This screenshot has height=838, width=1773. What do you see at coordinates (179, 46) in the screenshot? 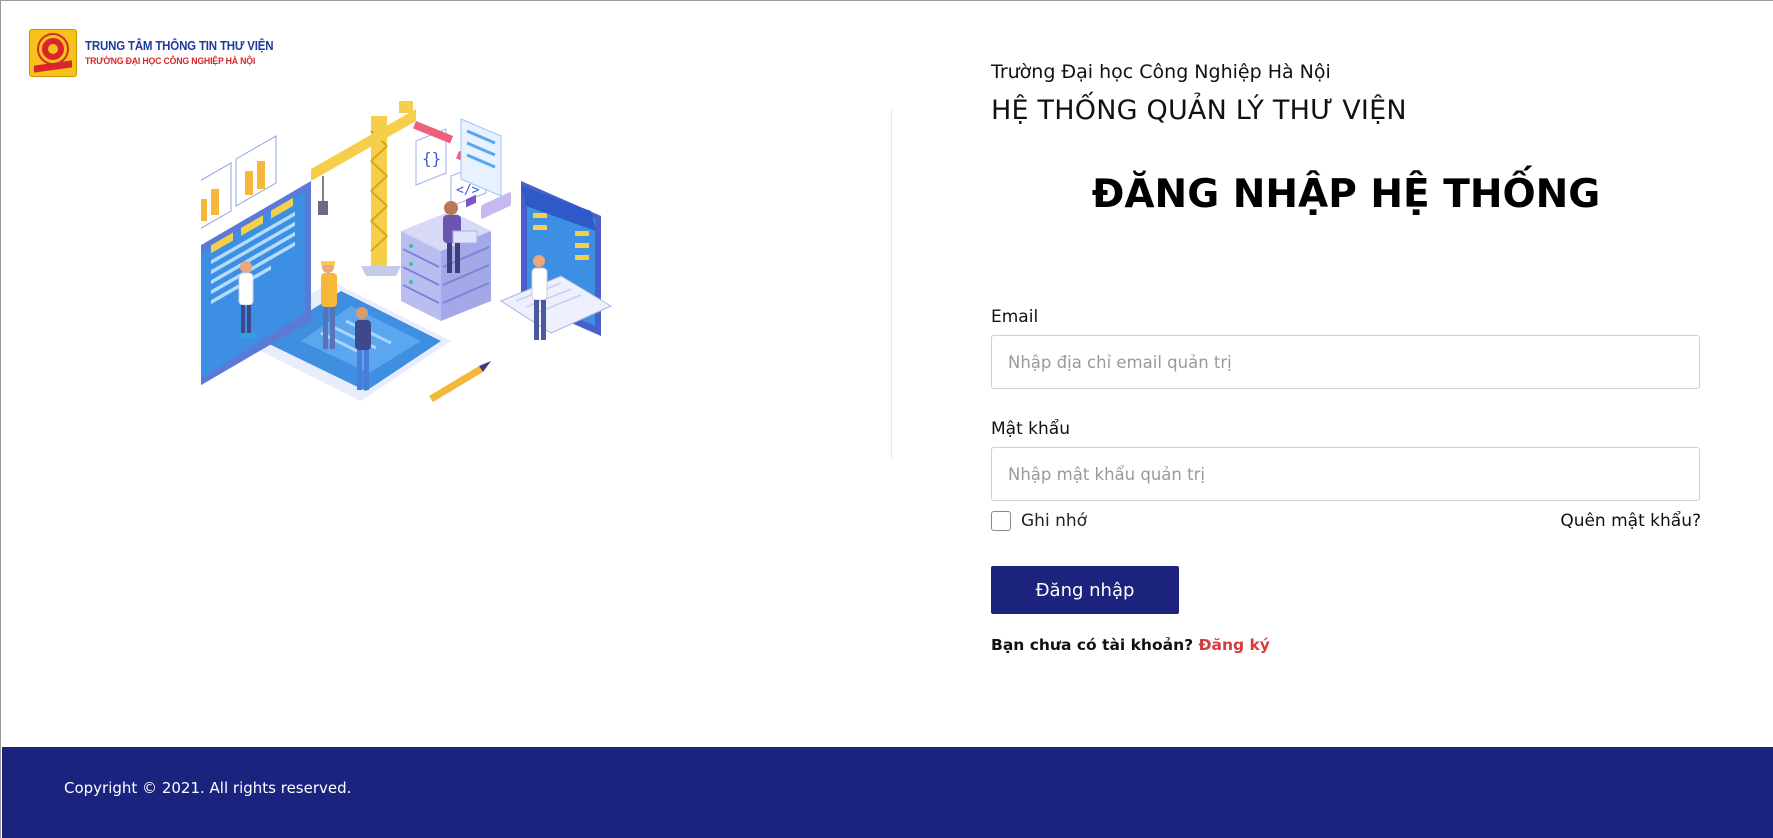
I see `logo-title: TRUNG TÂM THÔNG TIN THƯ VIỆN` at bounding box center [179, 46].